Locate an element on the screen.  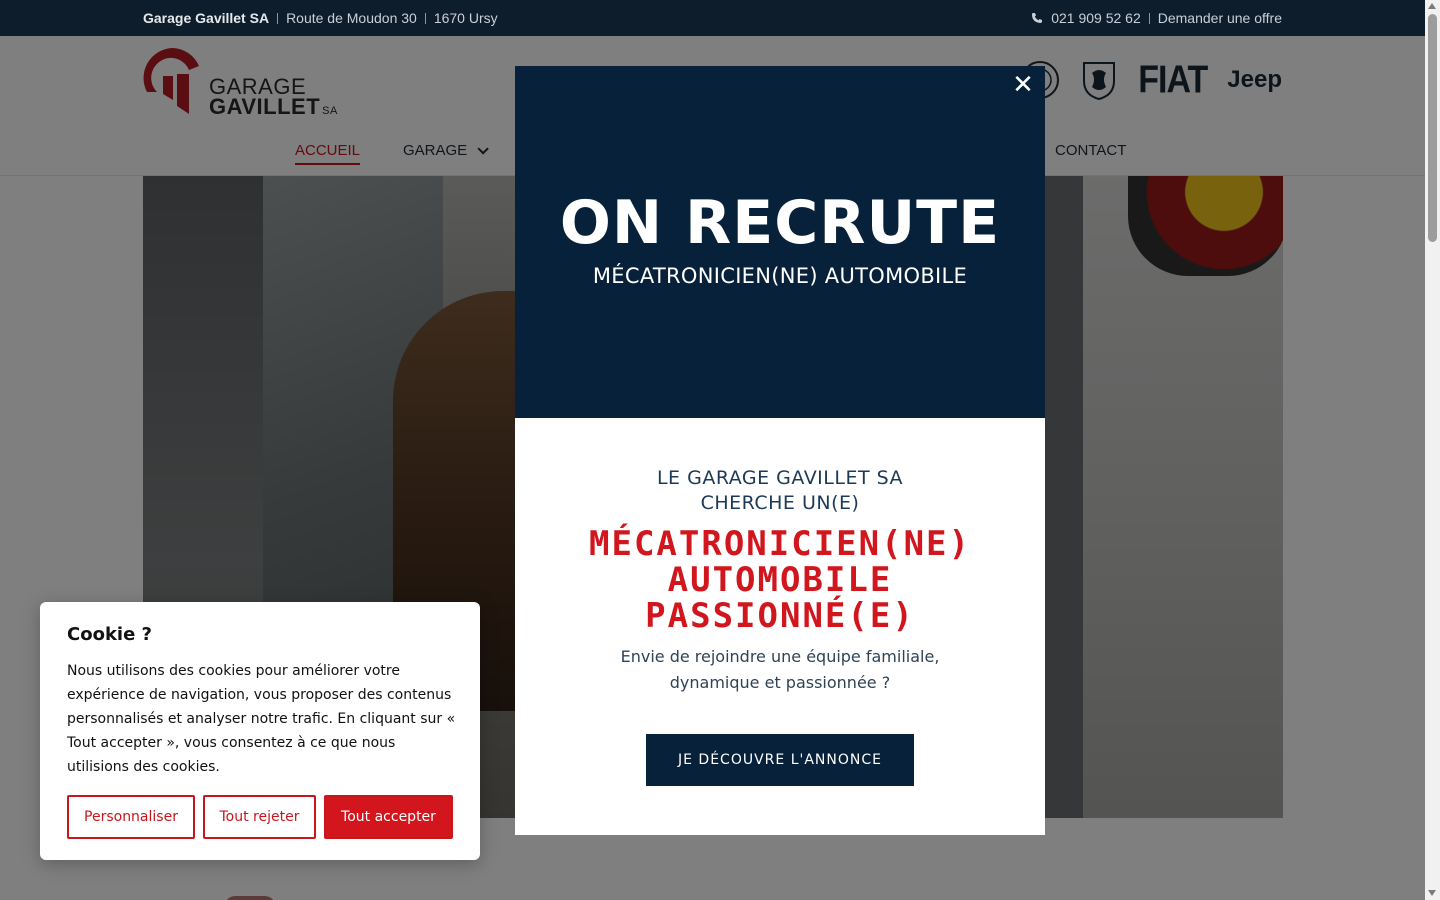
job-title-line: AUTOMOBILE is located at coordinates (780, 580).